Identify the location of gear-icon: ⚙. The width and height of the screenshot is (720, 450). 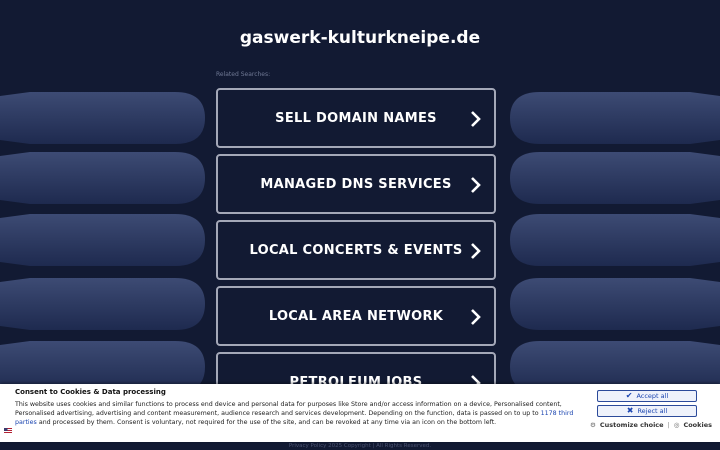
(593, 425).